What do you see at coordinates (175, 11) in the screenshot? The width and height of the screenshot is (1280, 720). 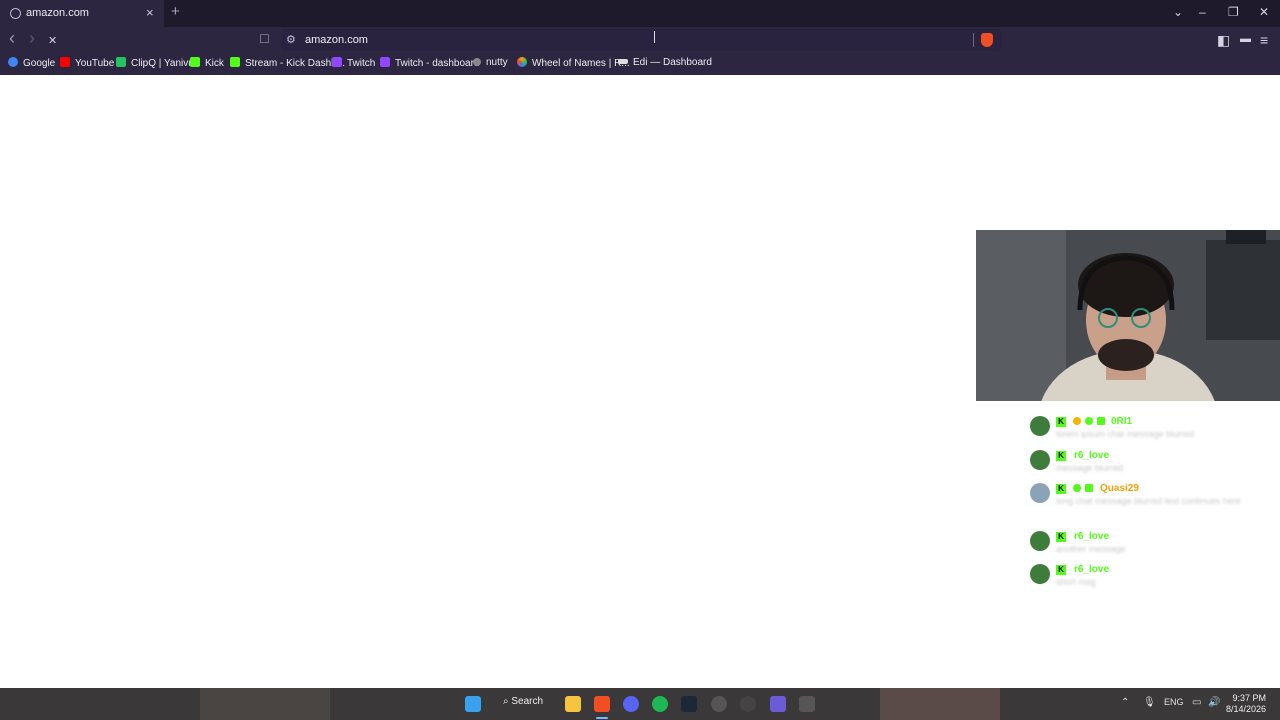 I see `new-tab-button: +` at bounding box center [175, 11].